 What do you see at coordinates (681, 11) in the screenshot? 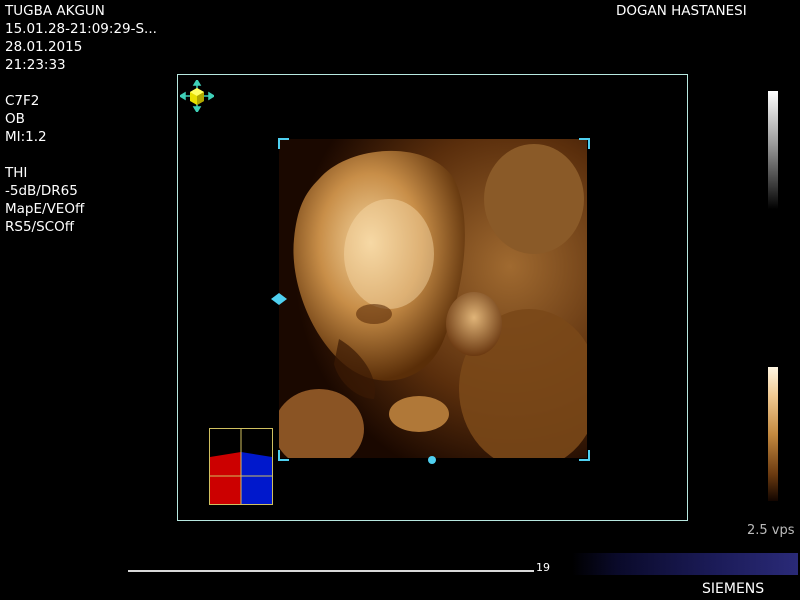
I see `hospital-name: DOGAN HASTANESI` at bounding box center [681, 11].